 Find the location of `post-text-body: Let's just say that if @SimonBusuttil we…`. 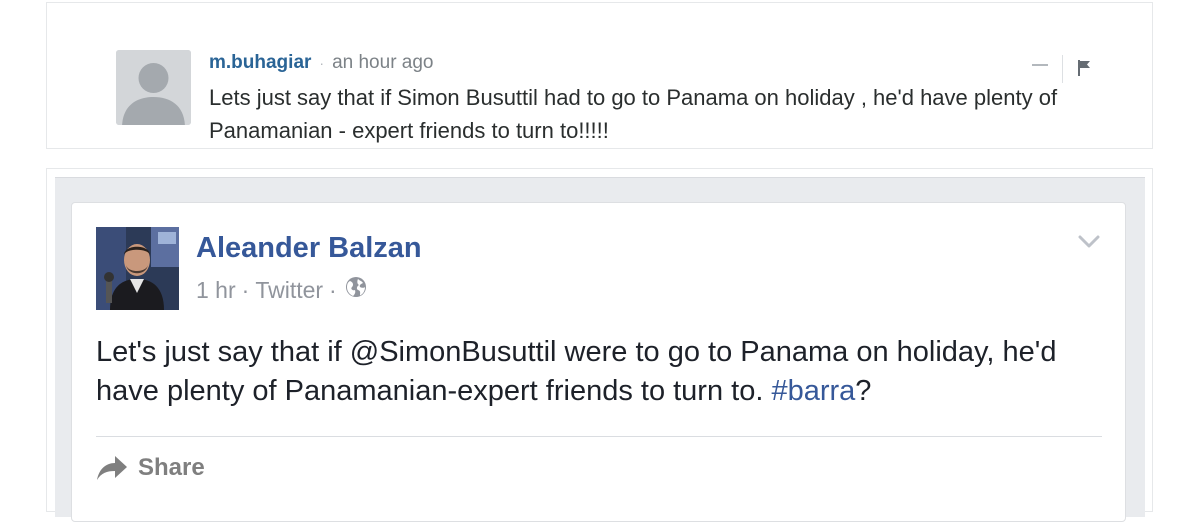

post-text-body: Let's just say that if @SimonBusuttil we… is located at coordinates (576, 371).